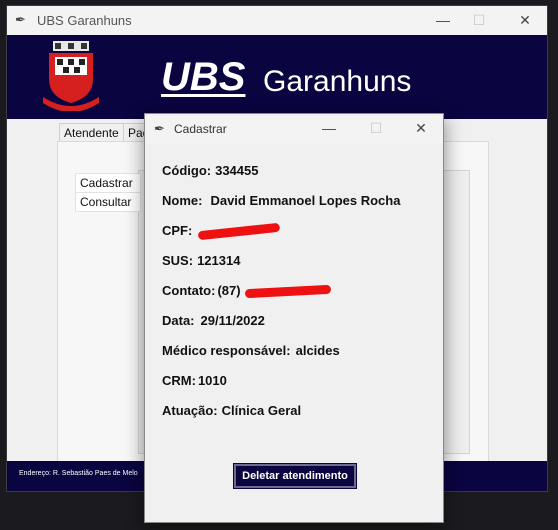 This screenshot has width=558, height=530. I want to click on consultar-button: Consultar, so click(108, 202).